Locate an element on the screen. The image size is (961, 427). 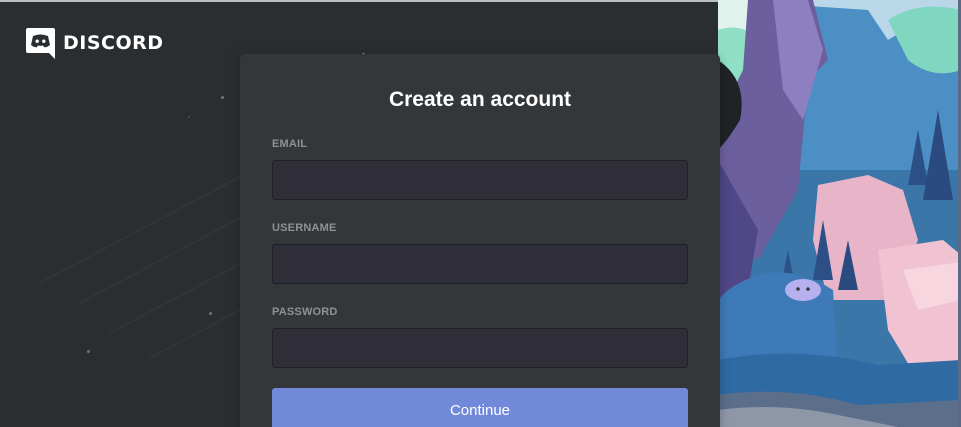
discord-wordmark: DISCORD is located at coordinates (113, 42).